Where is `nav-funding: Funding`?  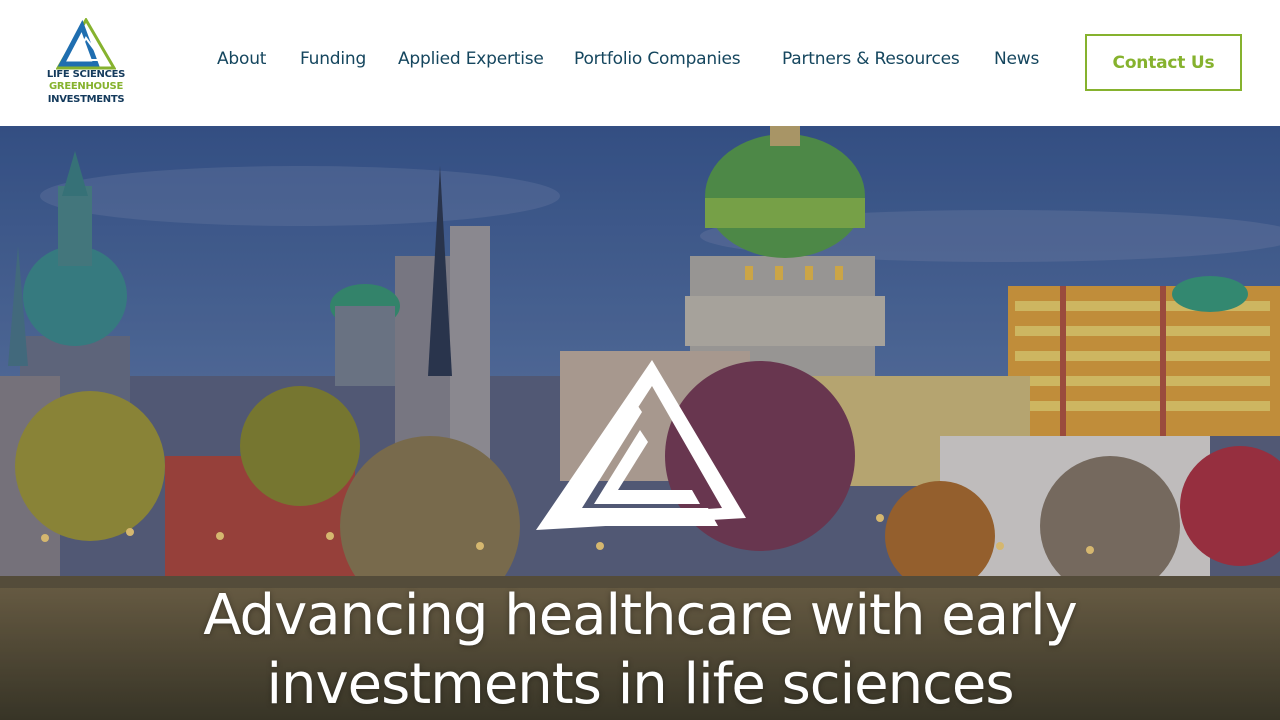 nav-funding: Funding is located at coordinates (333, 59).